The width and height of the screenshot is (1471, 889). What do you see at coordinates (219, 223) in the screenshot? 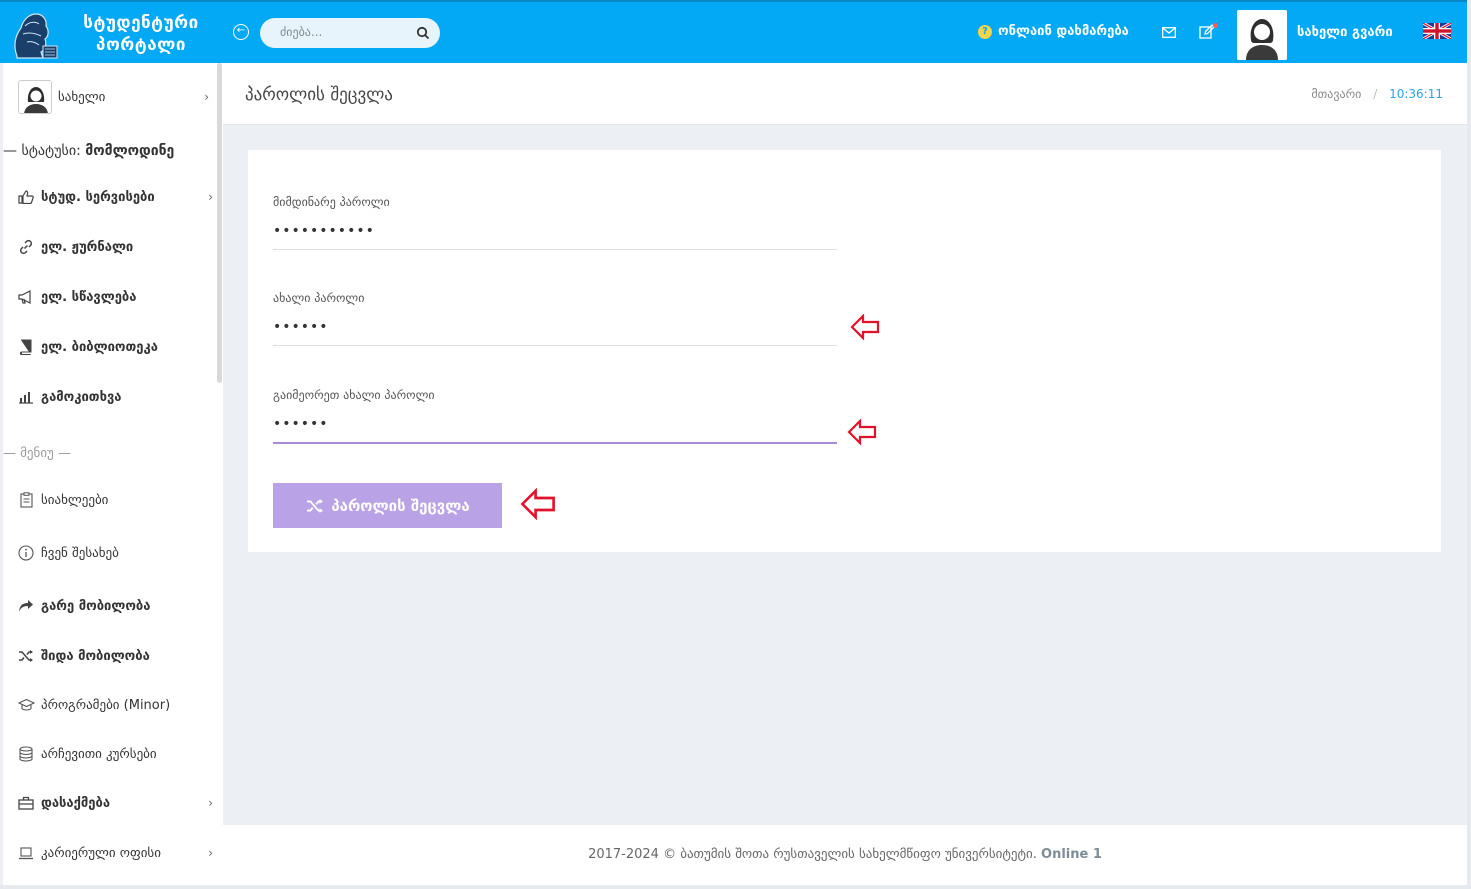
I see `sidebar-scrollbar` at bounding box center [219, 223].